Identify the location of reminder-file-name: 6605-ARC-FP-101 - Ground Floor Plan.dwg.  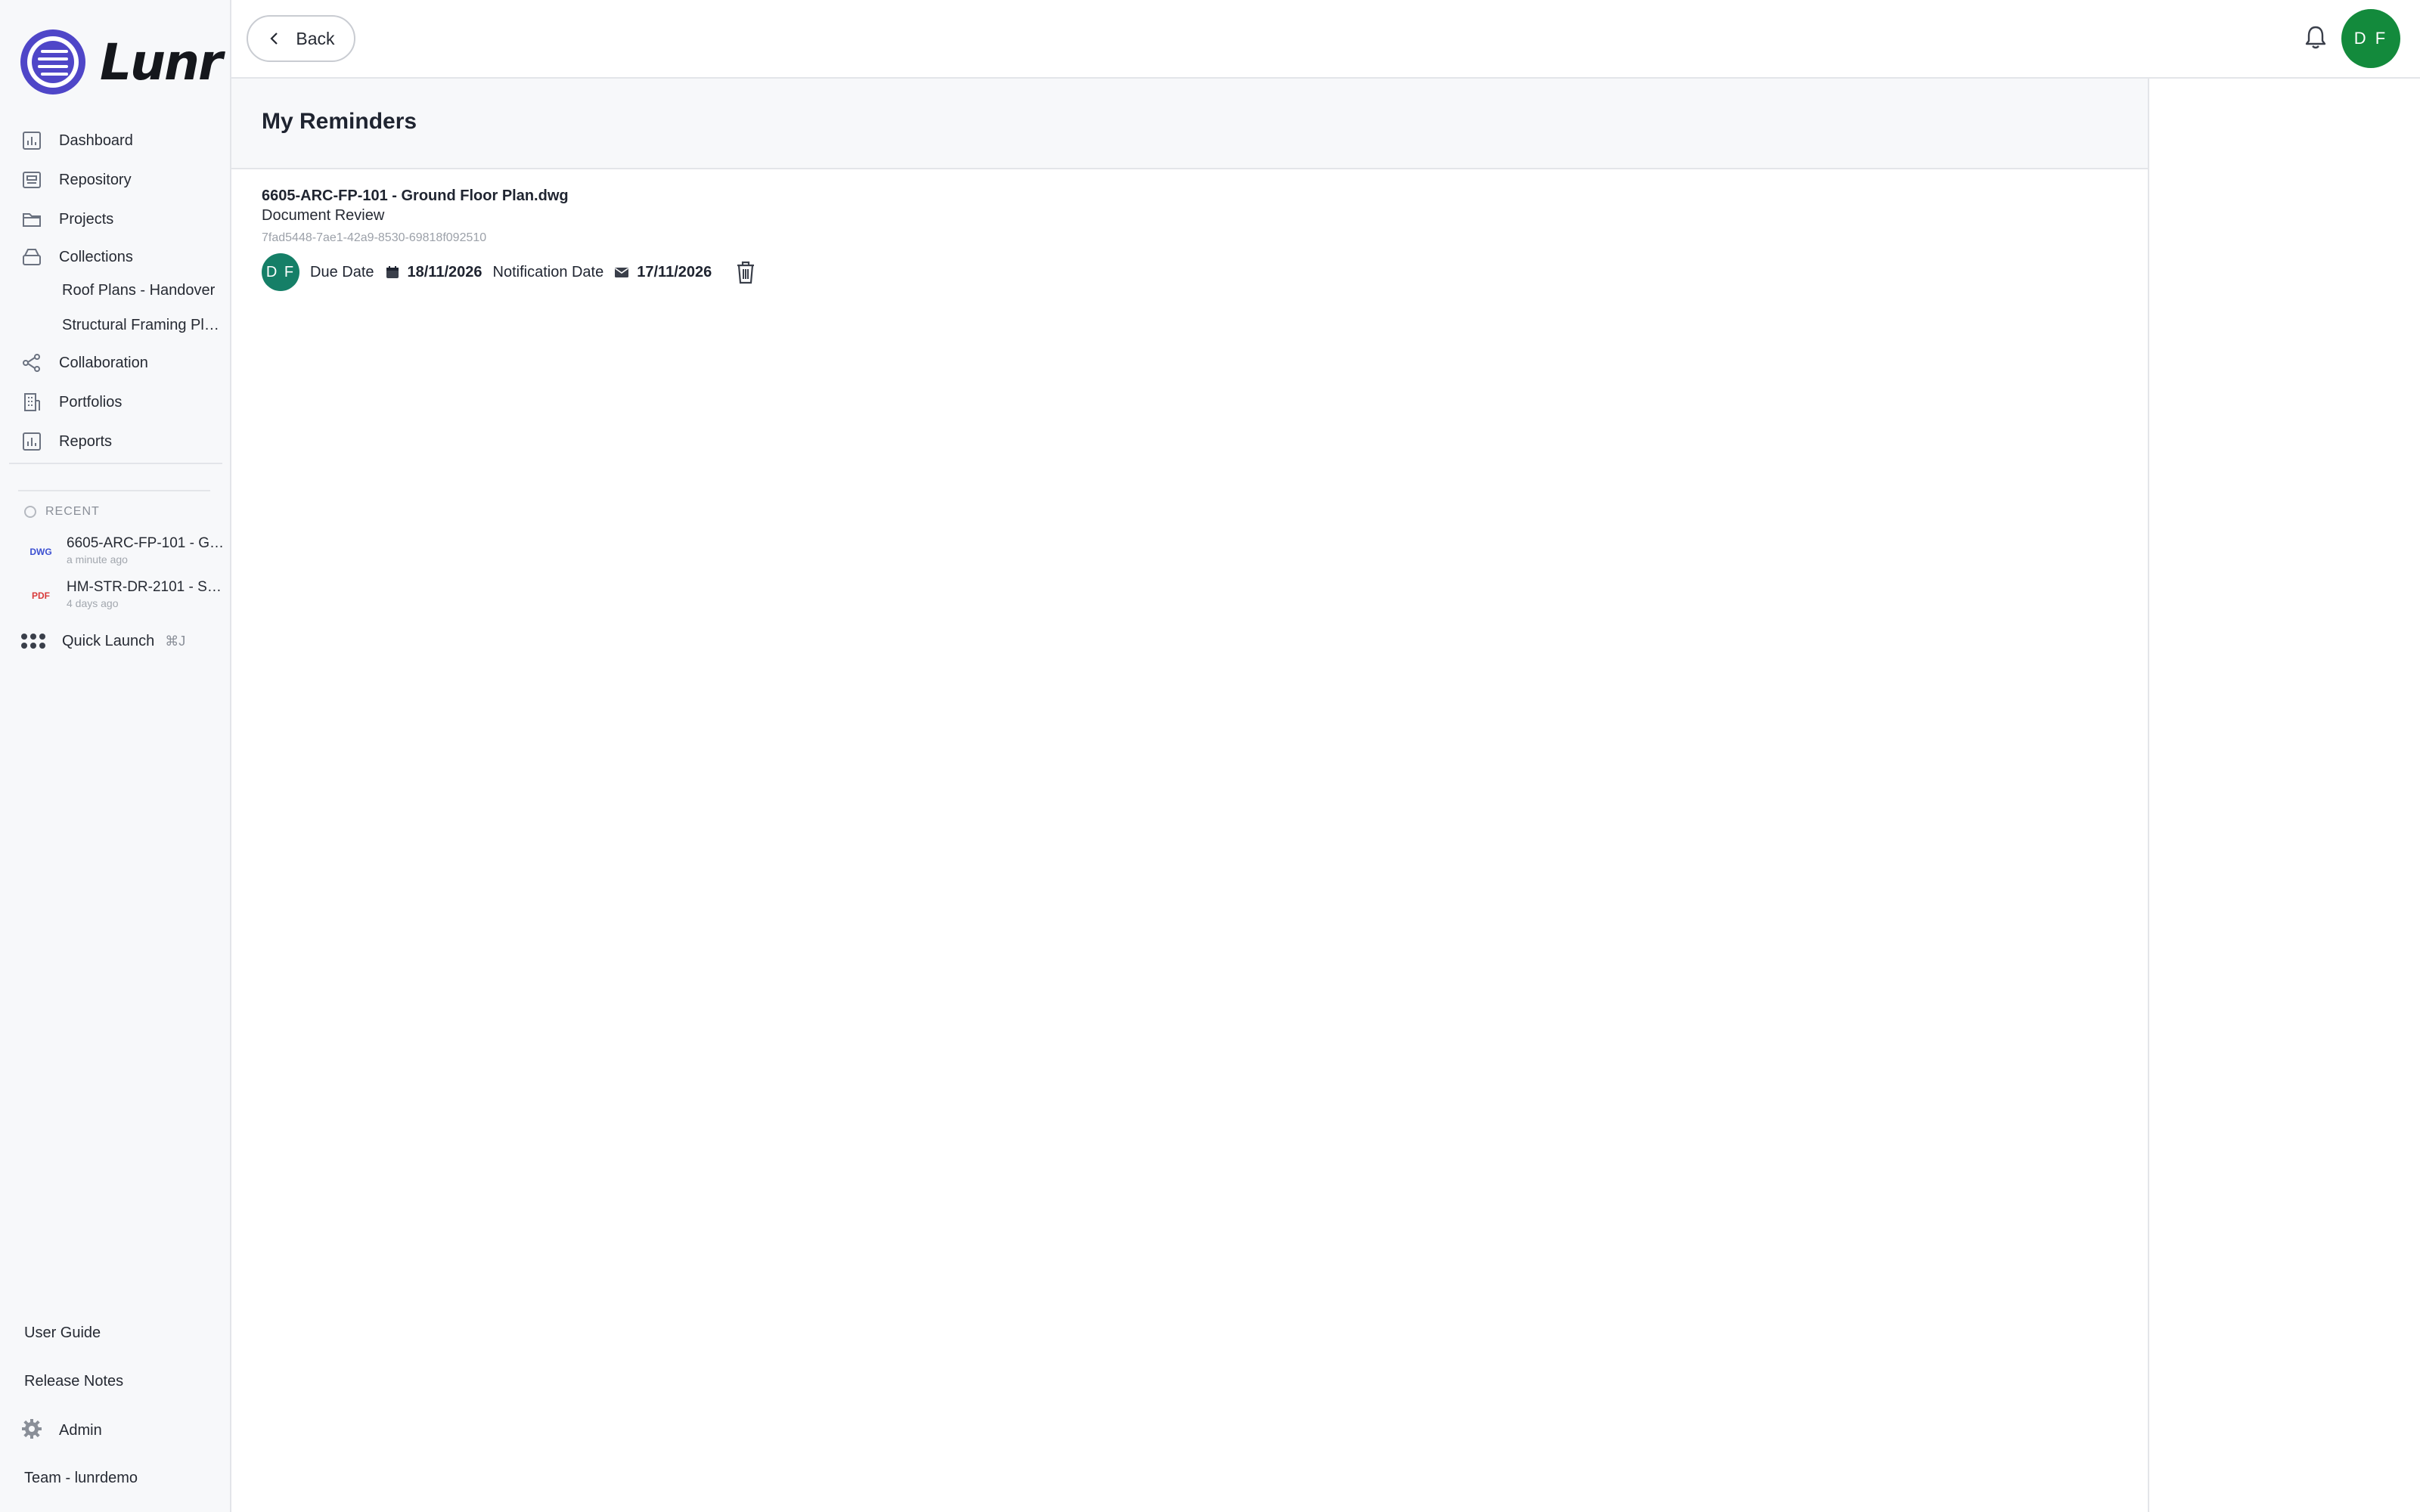
(415, 196).